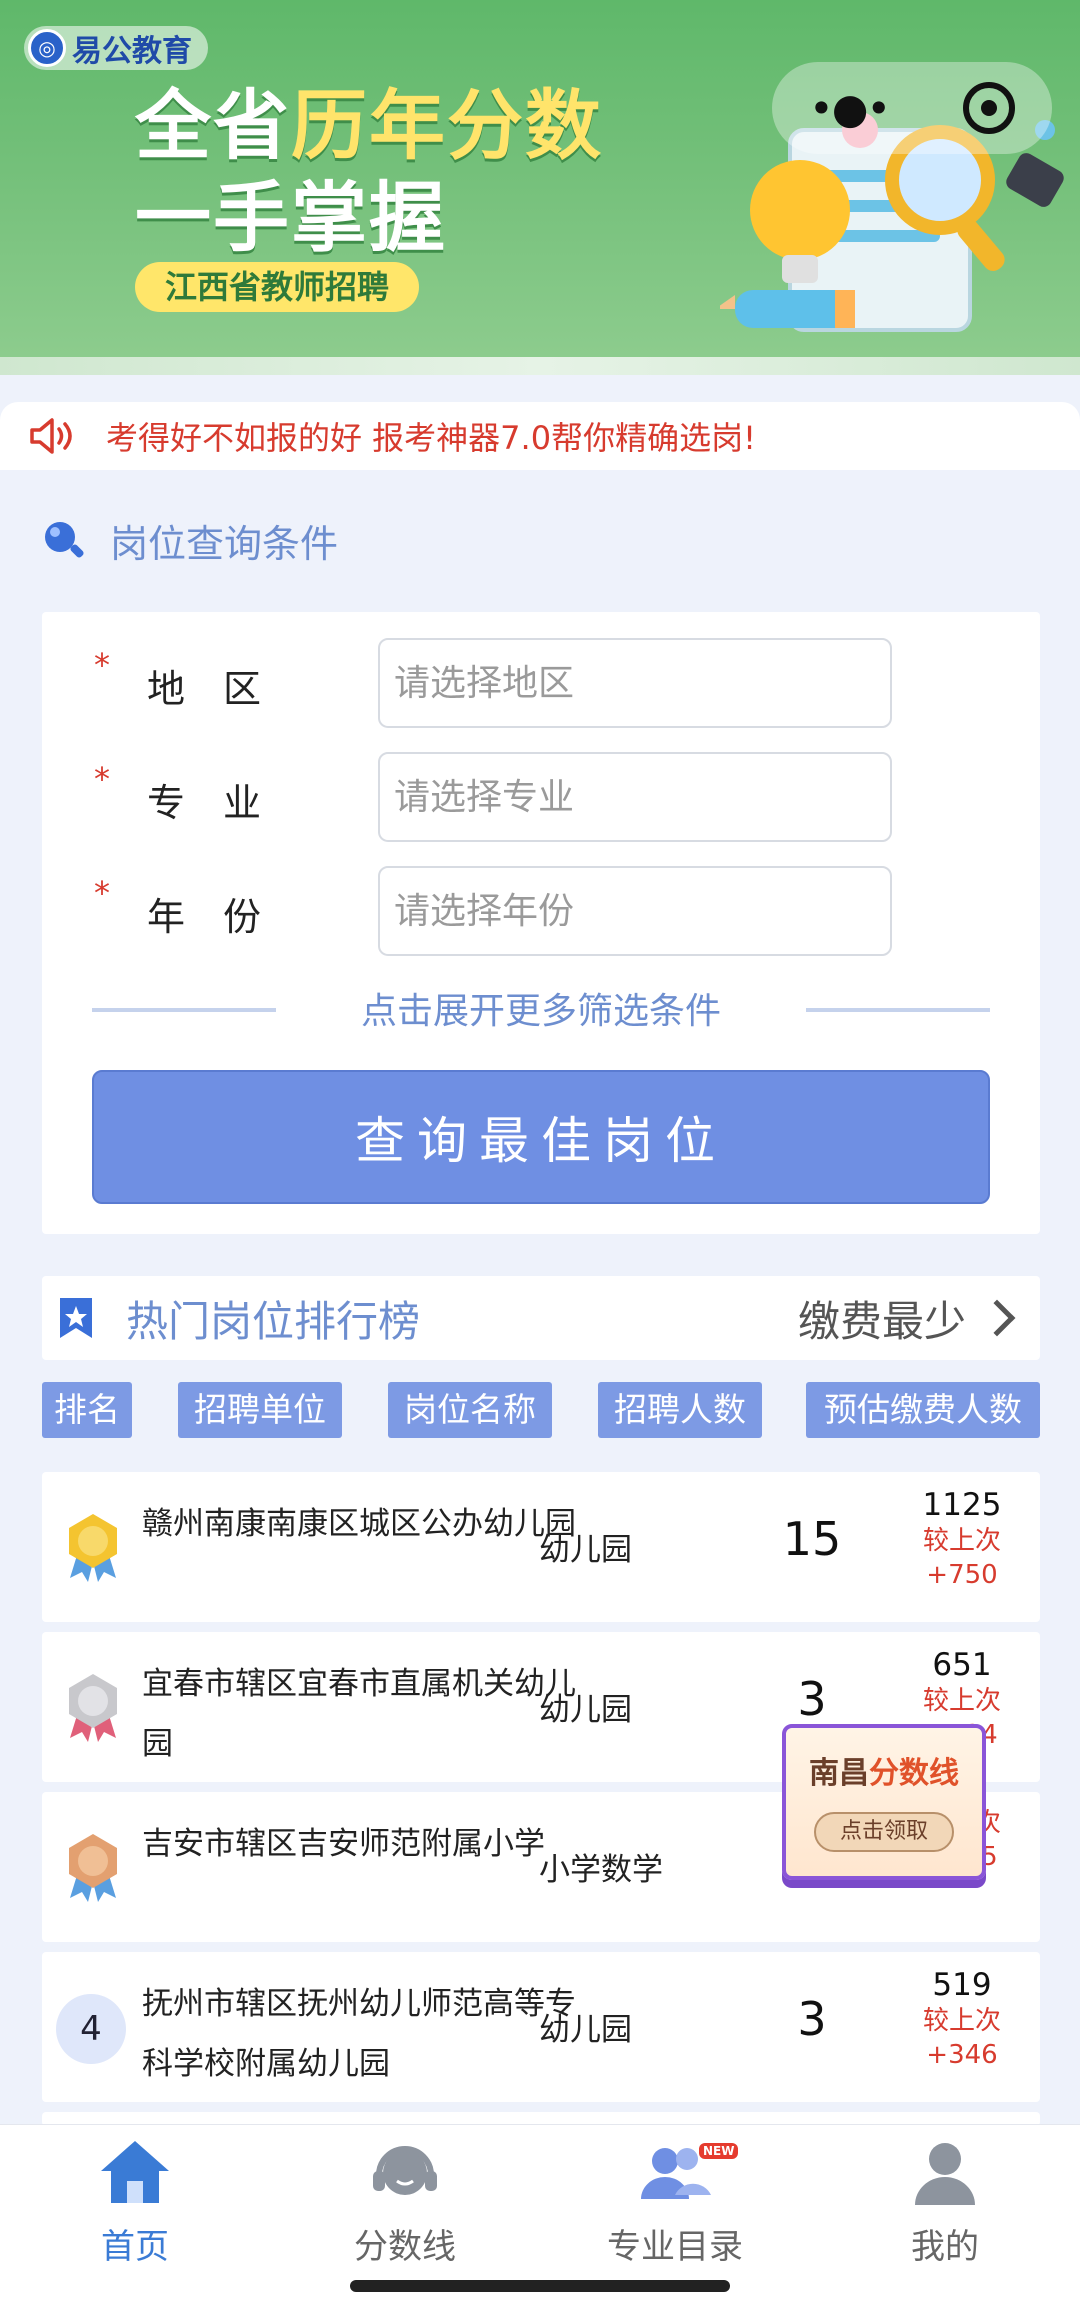 The image size is (1080, 2314). What do you see at coordinates (369, 172) in the screenshot?
I see `banner-headline: 全省历年分数 一手掌握` at bounding box center [369, 172].